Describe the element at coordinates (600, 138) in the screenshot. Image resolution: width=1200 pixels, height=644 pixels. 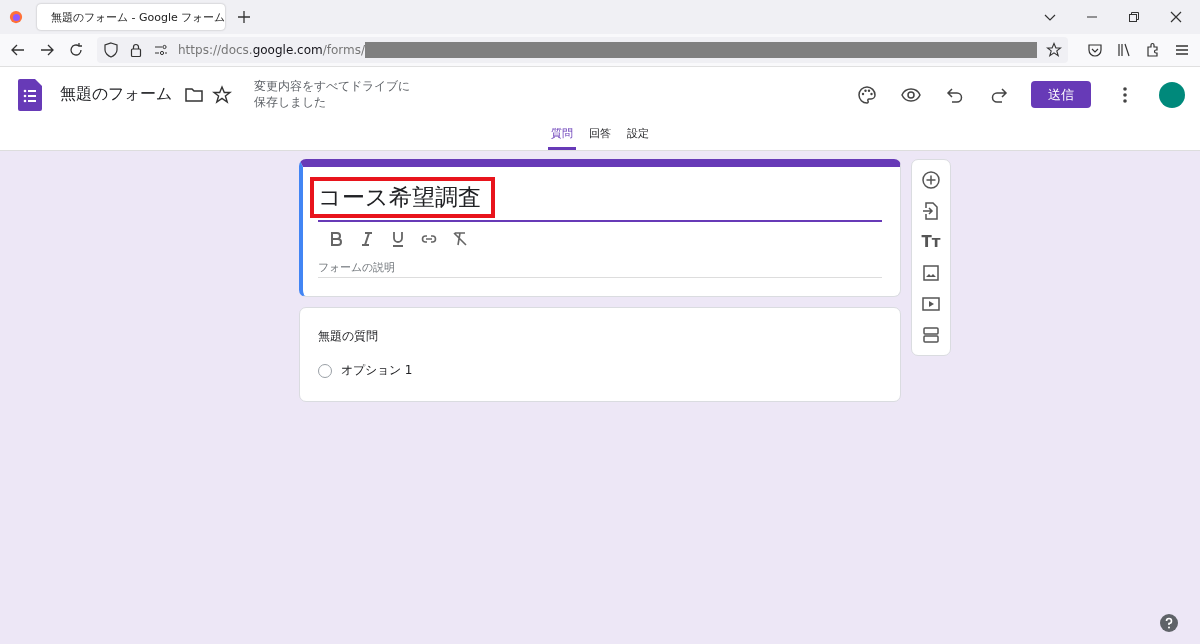
I see `form-tab: 回答` at that location.